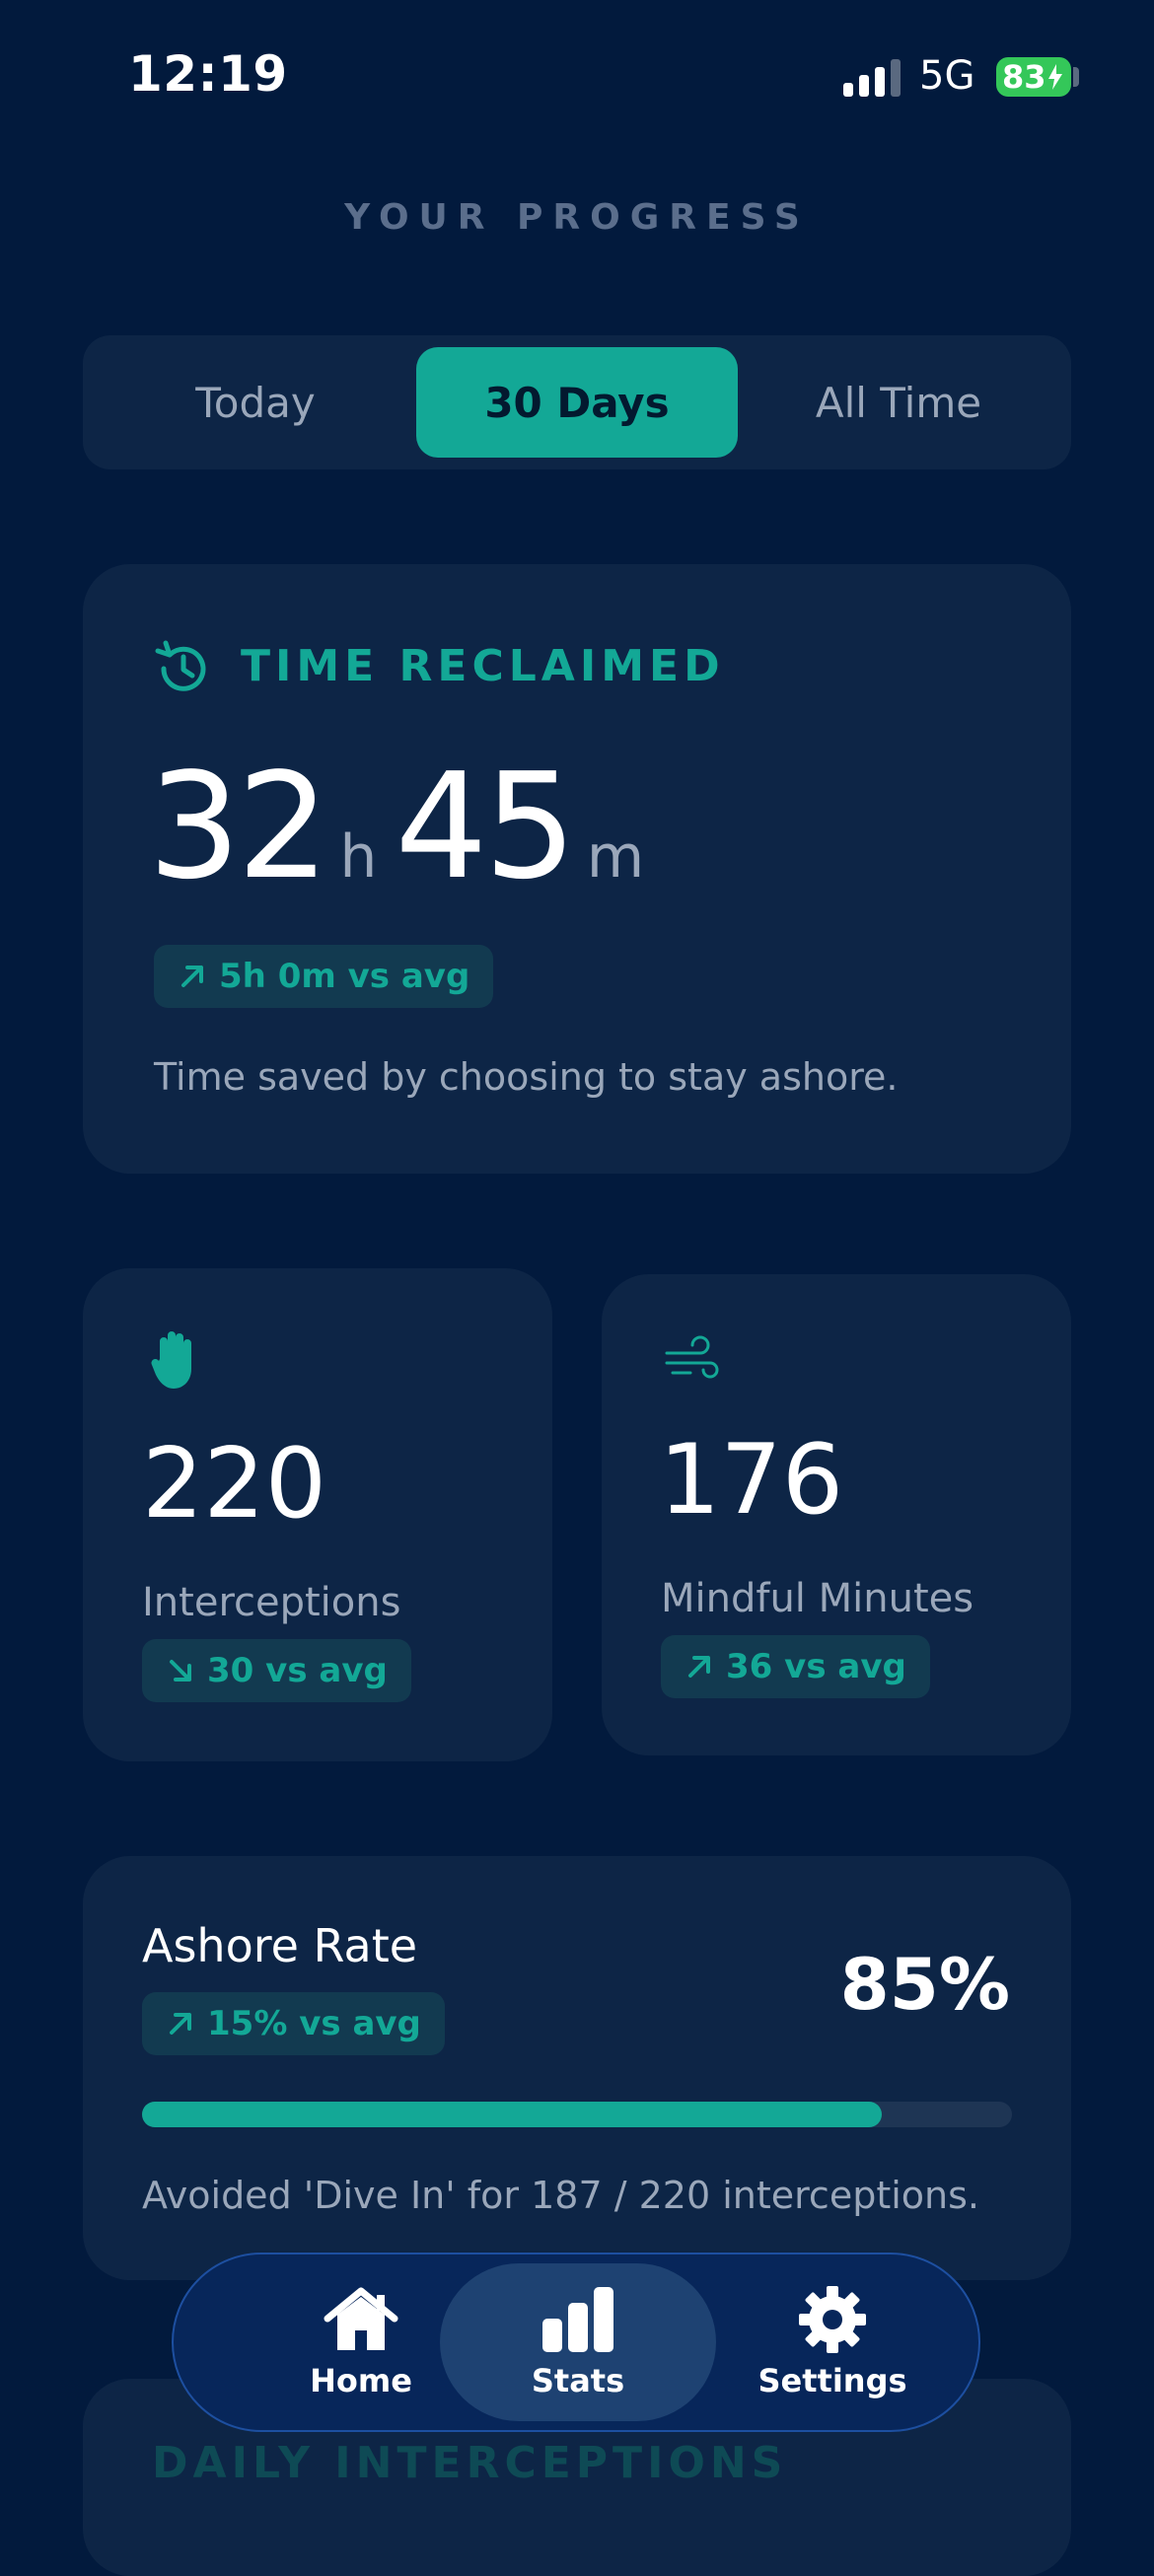 The width and height of the screenshot is (1154, 2576). I want to click on battery-level: 83, so click(1024, 77).